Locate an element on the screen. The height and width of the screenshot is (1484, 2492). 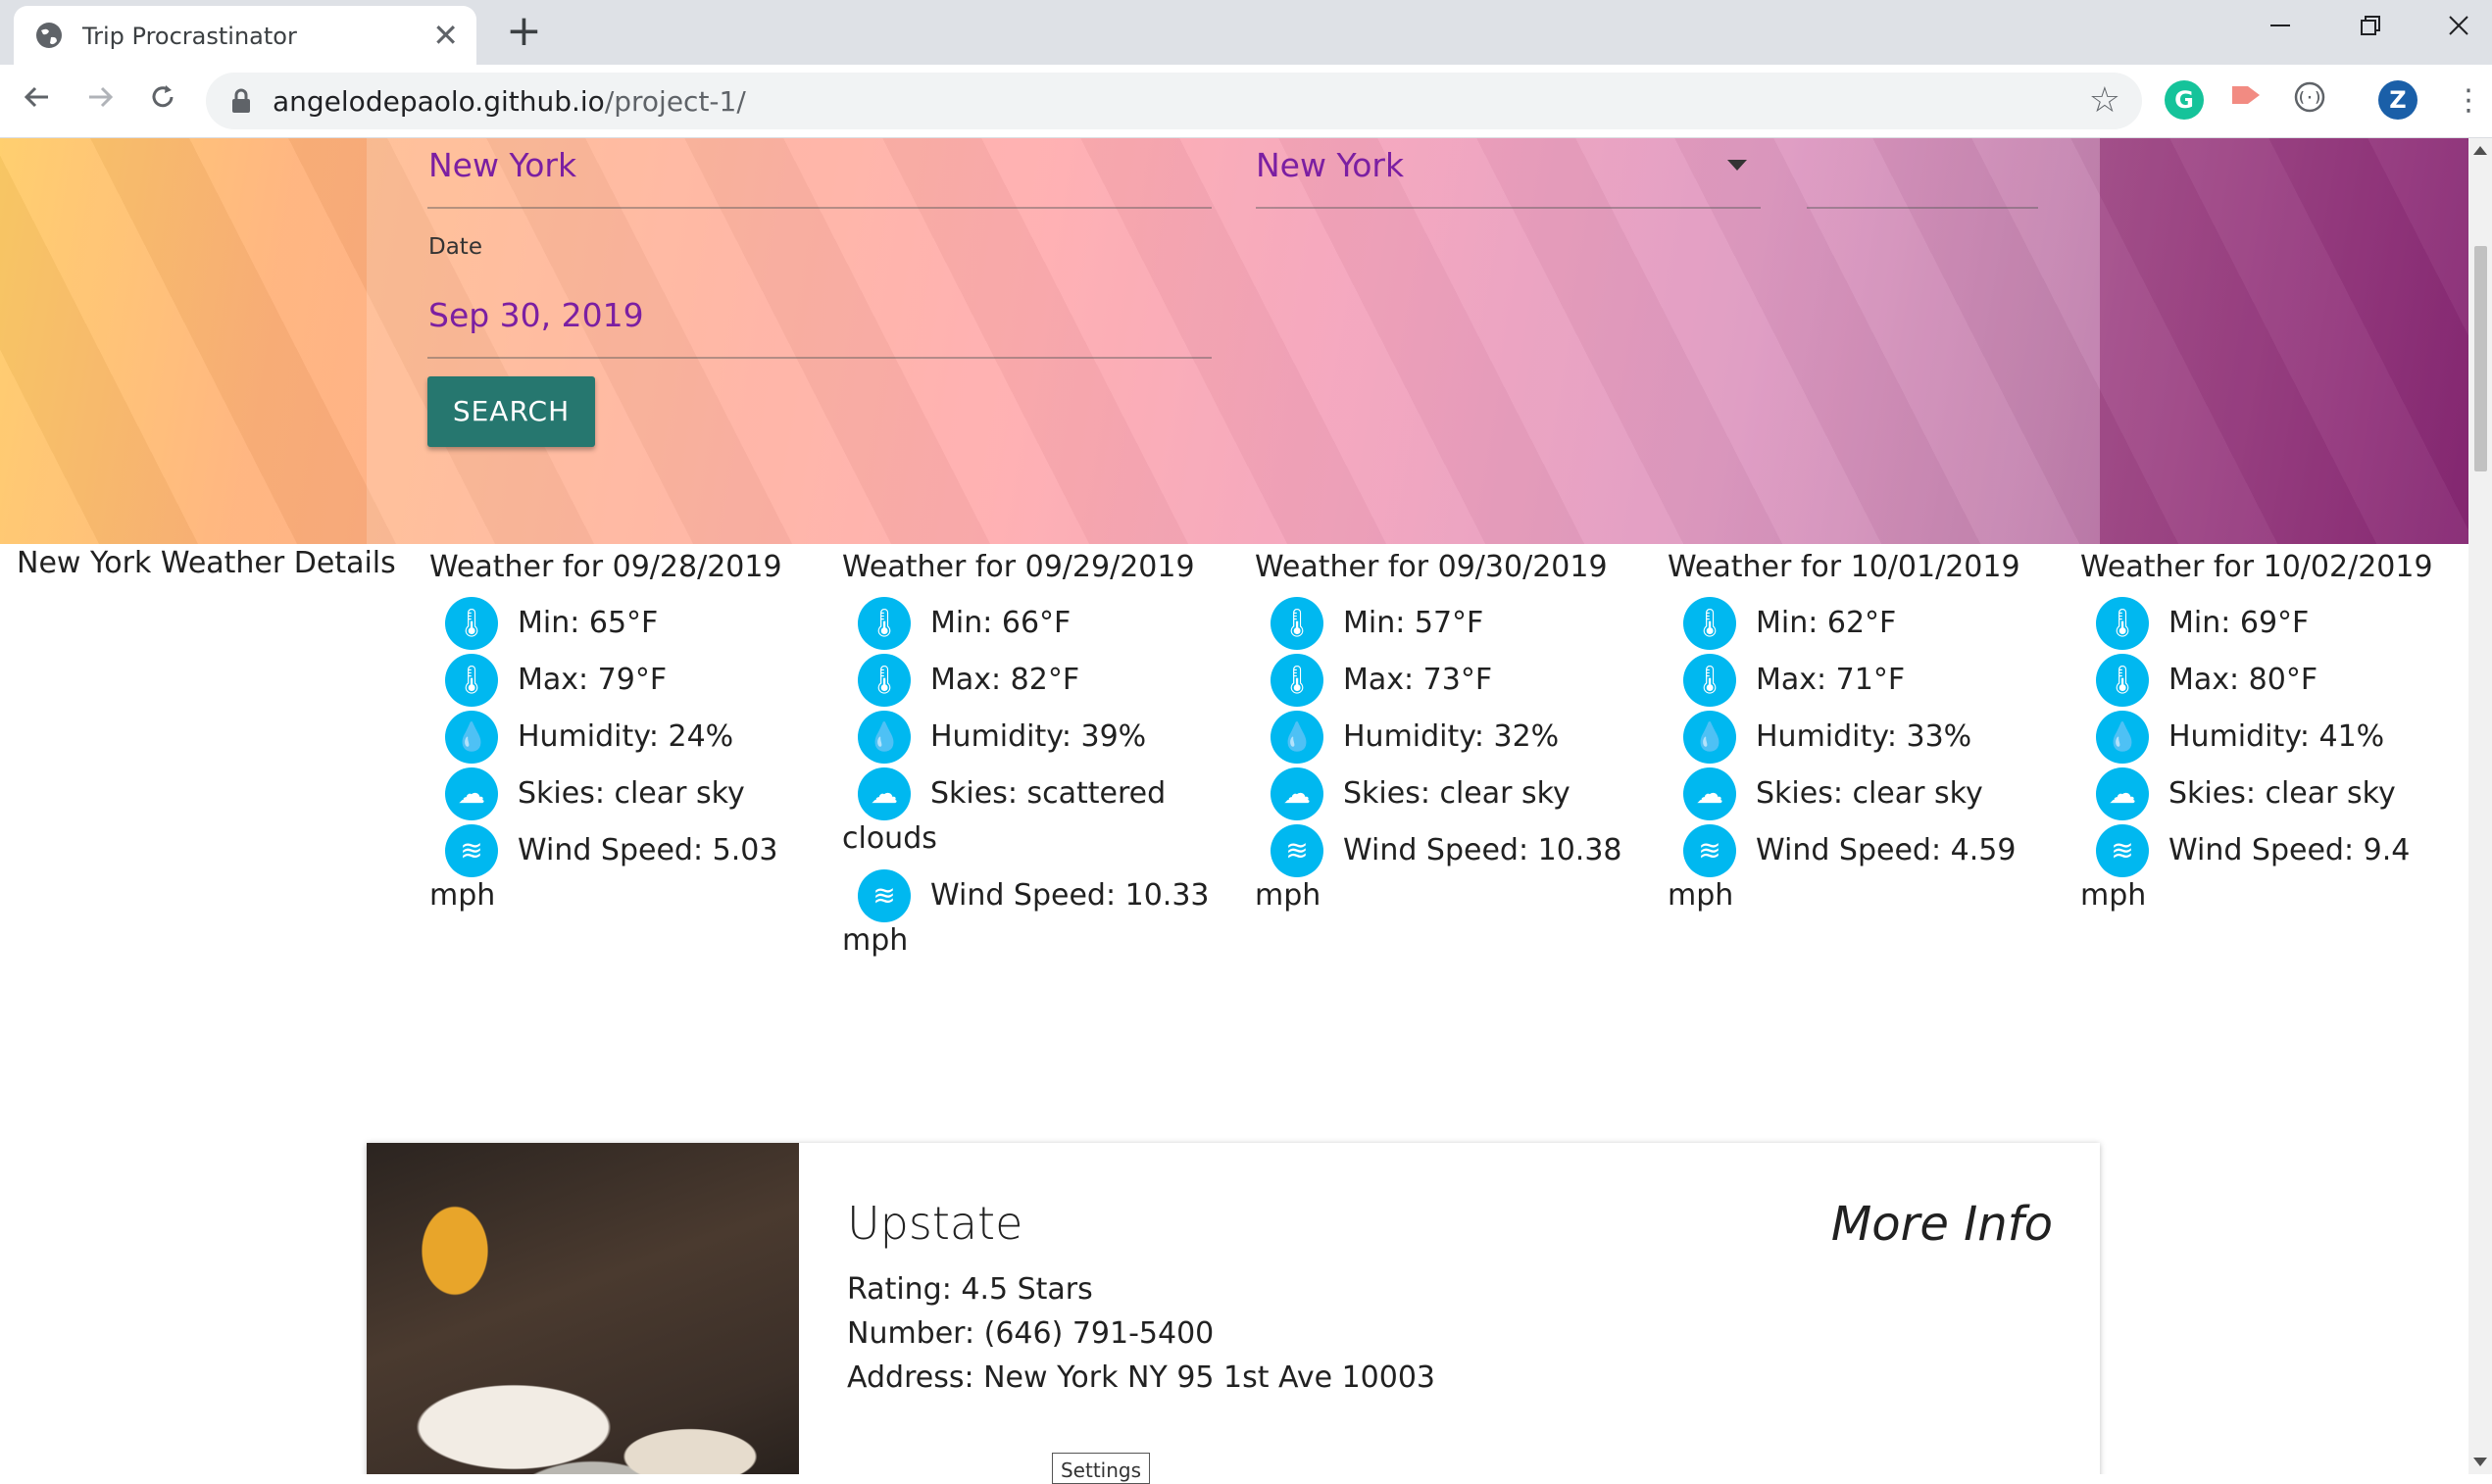
new-tab-button: + is located at coordinates (524, 32).